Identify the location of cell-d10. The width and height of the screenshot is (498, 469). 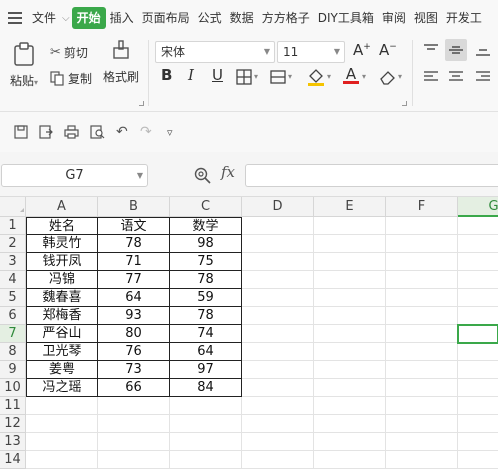
(278, 388).